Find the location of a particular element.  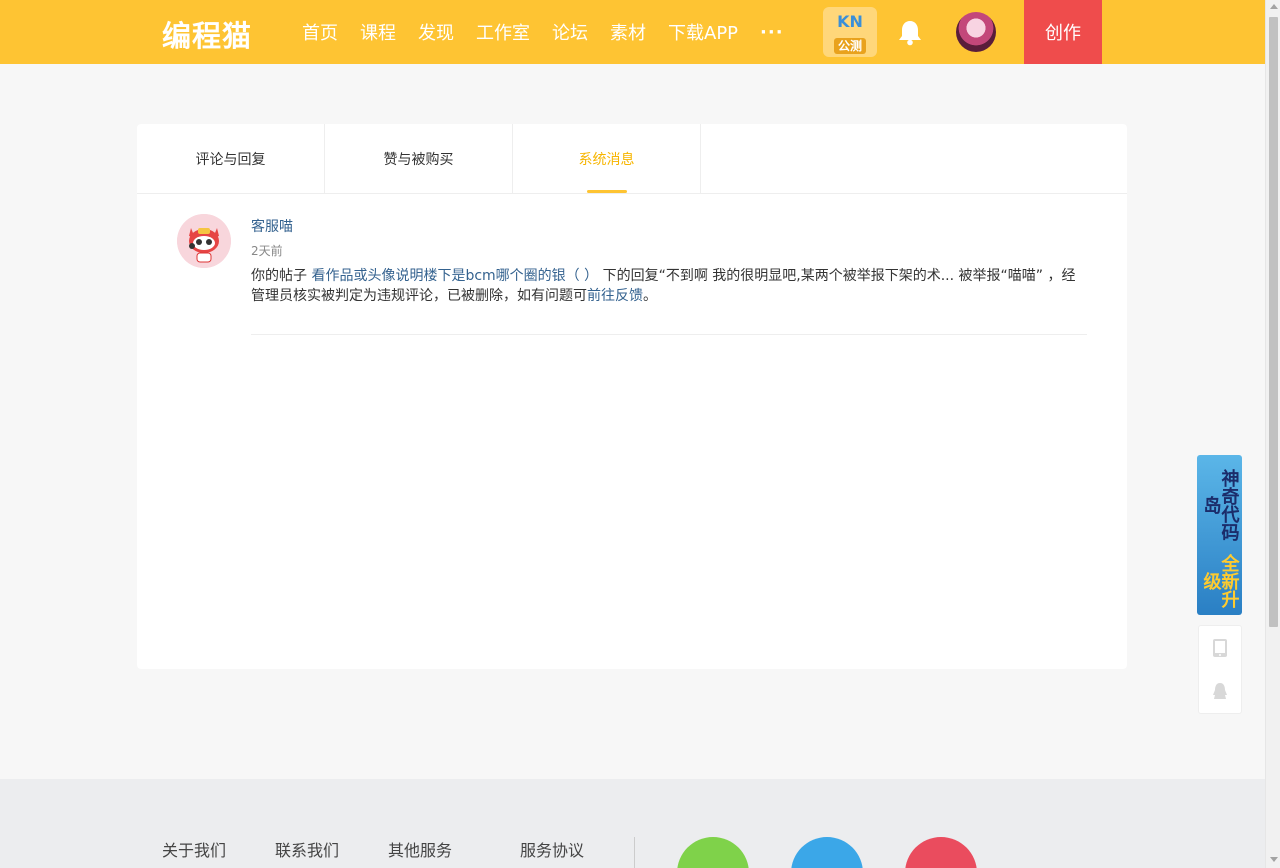

tablet-icon is located at coordinates (1220, 648).